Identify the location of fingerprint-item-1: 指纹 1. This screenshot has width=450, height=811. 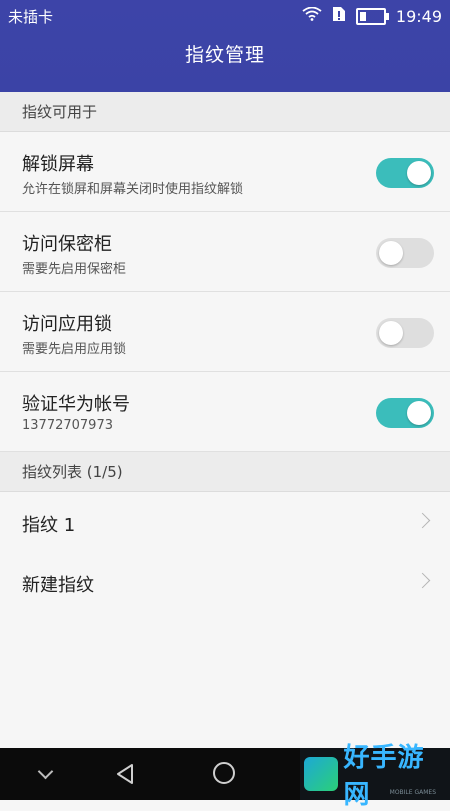
(225, 523).